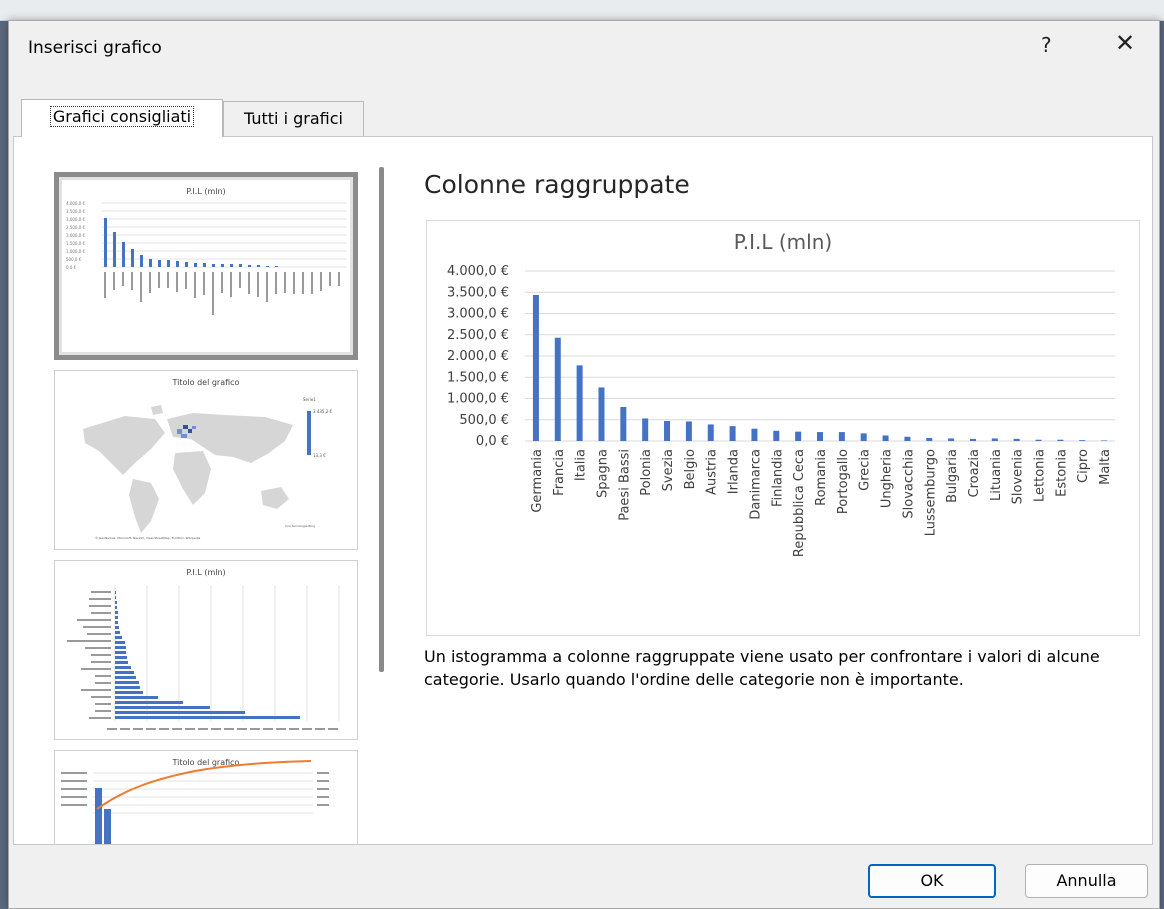  What do you see at coordinates (95, 48) in the screenshot?
I see `dialog-title: Inserisci grafico` at bounding box center [95, 48].